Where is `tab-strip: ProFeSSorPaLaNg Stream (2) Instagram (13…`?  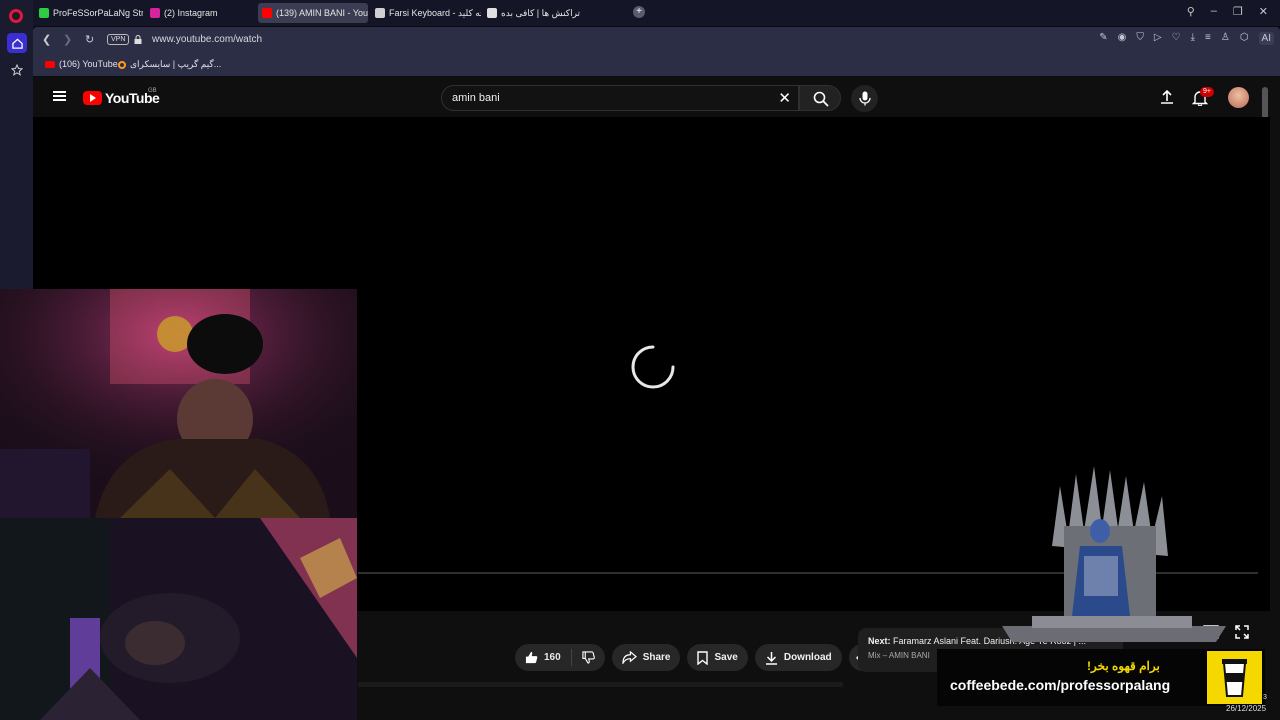
tab-strip: ProFeSSorPaLaNg Stream (2) Instagram (13… is located at coordinates (656, 13).